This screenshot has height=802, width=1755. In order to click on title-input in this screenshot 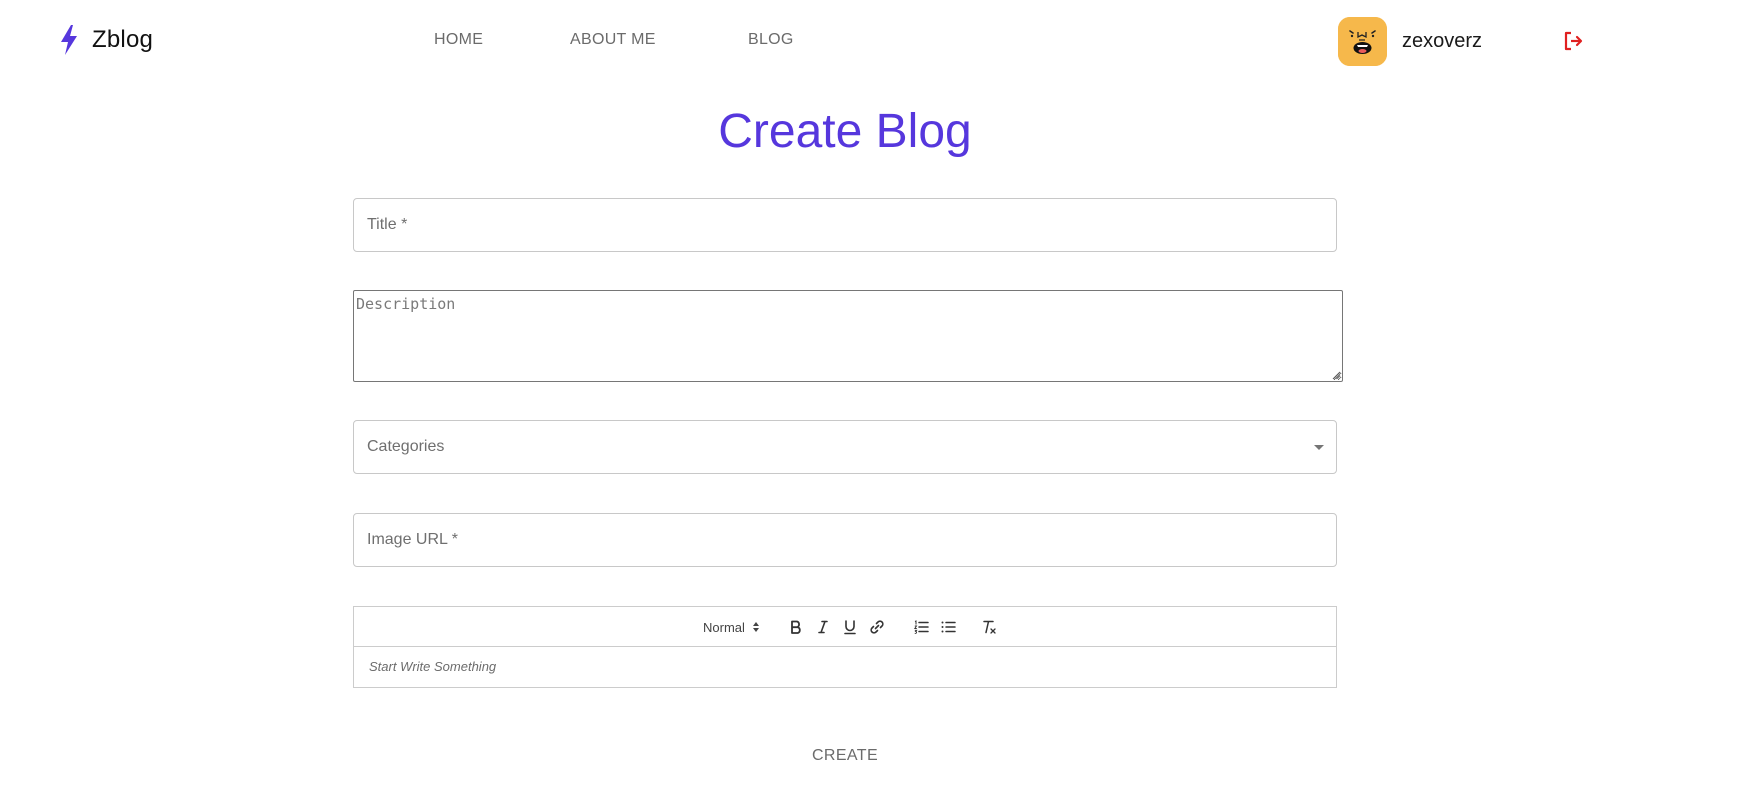, I will do `click(845, 225)`.